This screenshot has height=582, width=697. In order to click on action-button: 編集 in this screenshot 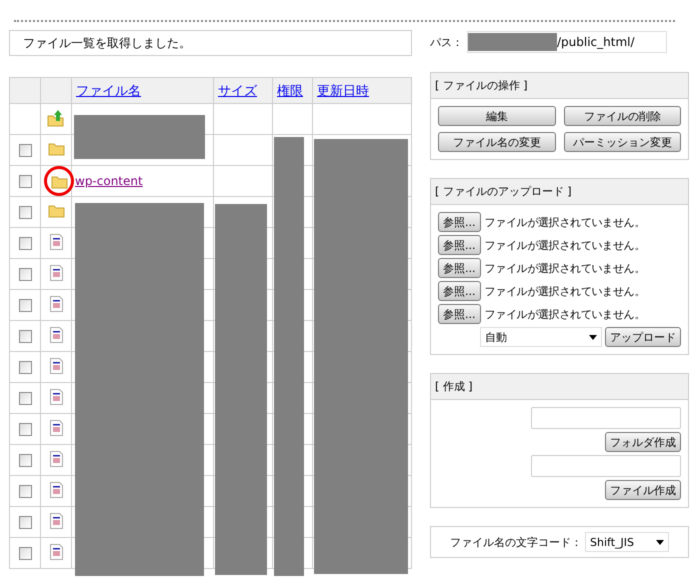, I will do `click(497, 116)`.